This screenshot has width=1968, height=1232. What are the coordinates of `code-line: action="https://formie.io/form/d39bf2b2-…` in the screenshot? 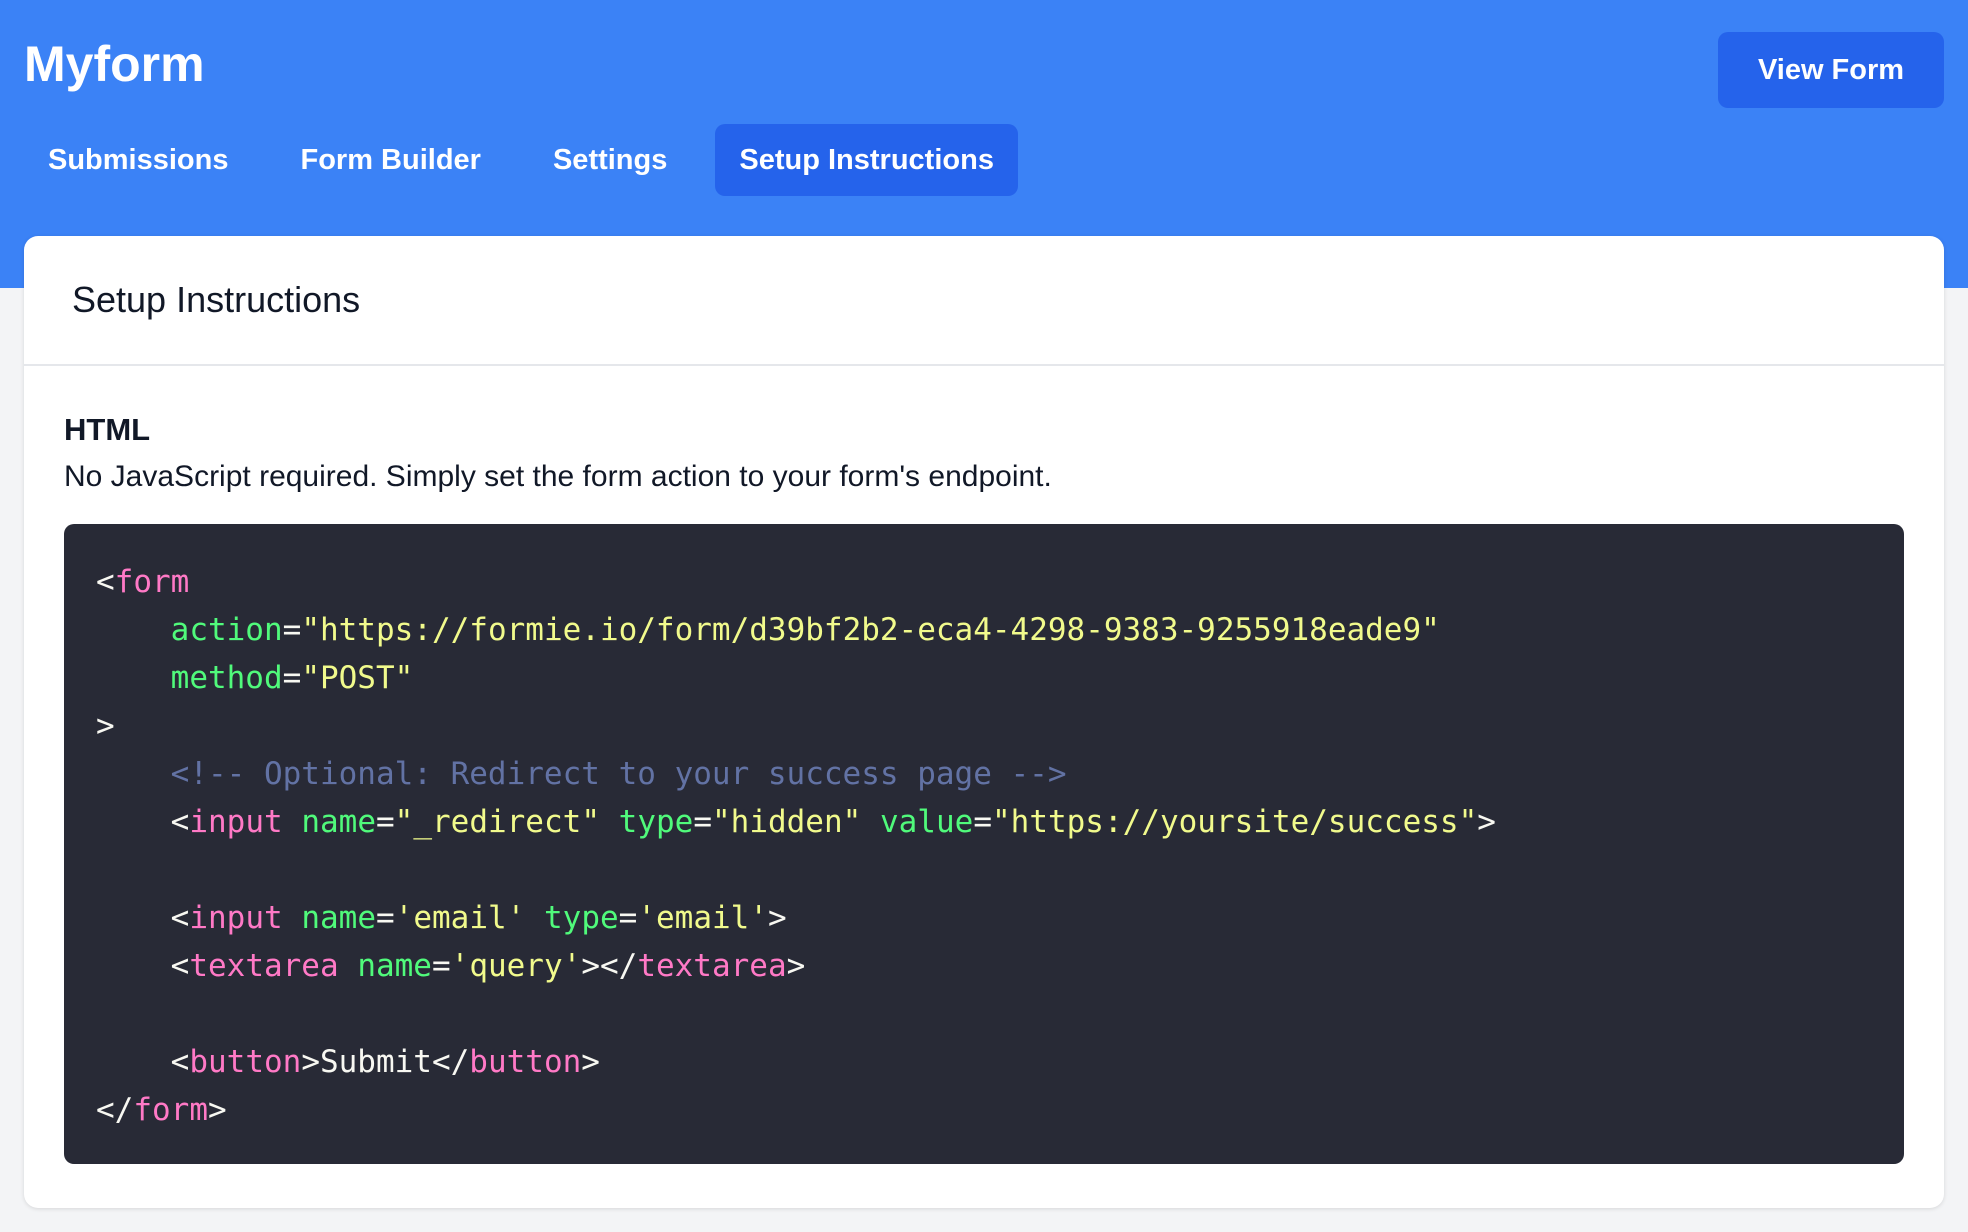 It's located at (805, 630).